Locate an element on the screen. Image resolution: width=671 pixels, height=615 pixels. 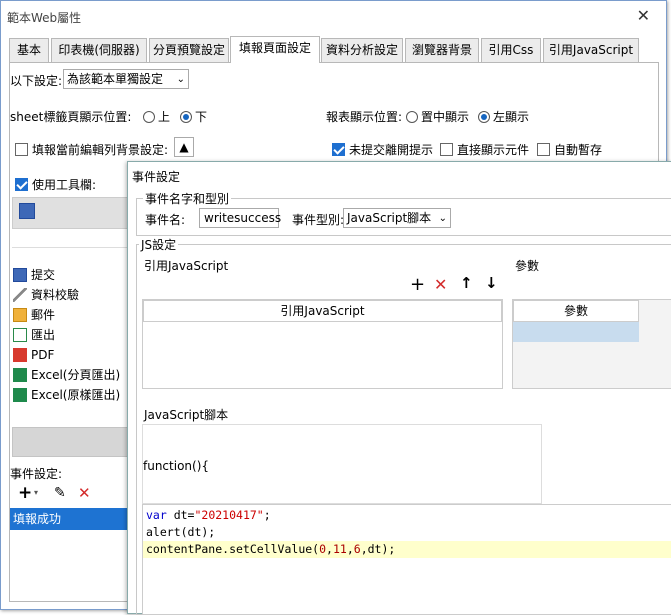
params-table: 參數 is located at coordinates (591, 344).